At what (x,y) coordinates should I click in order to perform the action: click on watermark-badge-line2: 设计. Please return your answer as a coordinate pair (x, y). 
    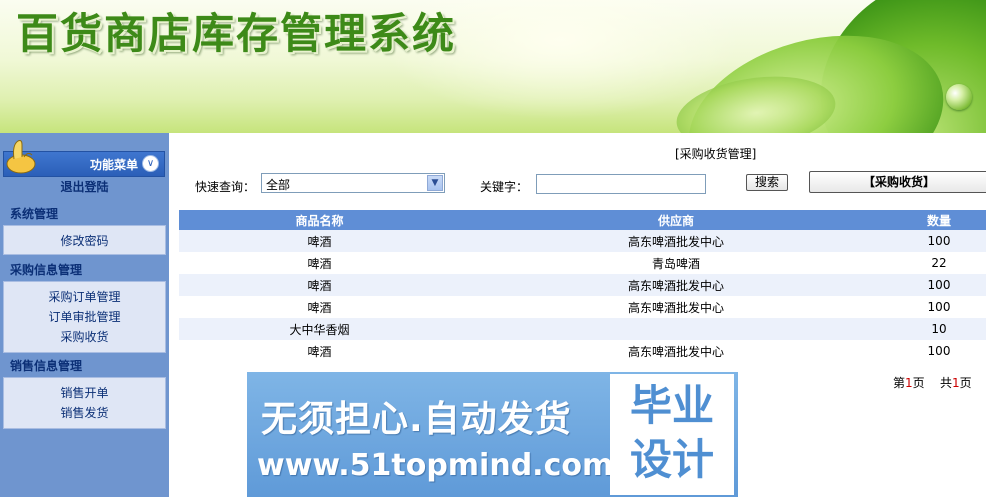
    Looking at the image, I should click on (671, 459).